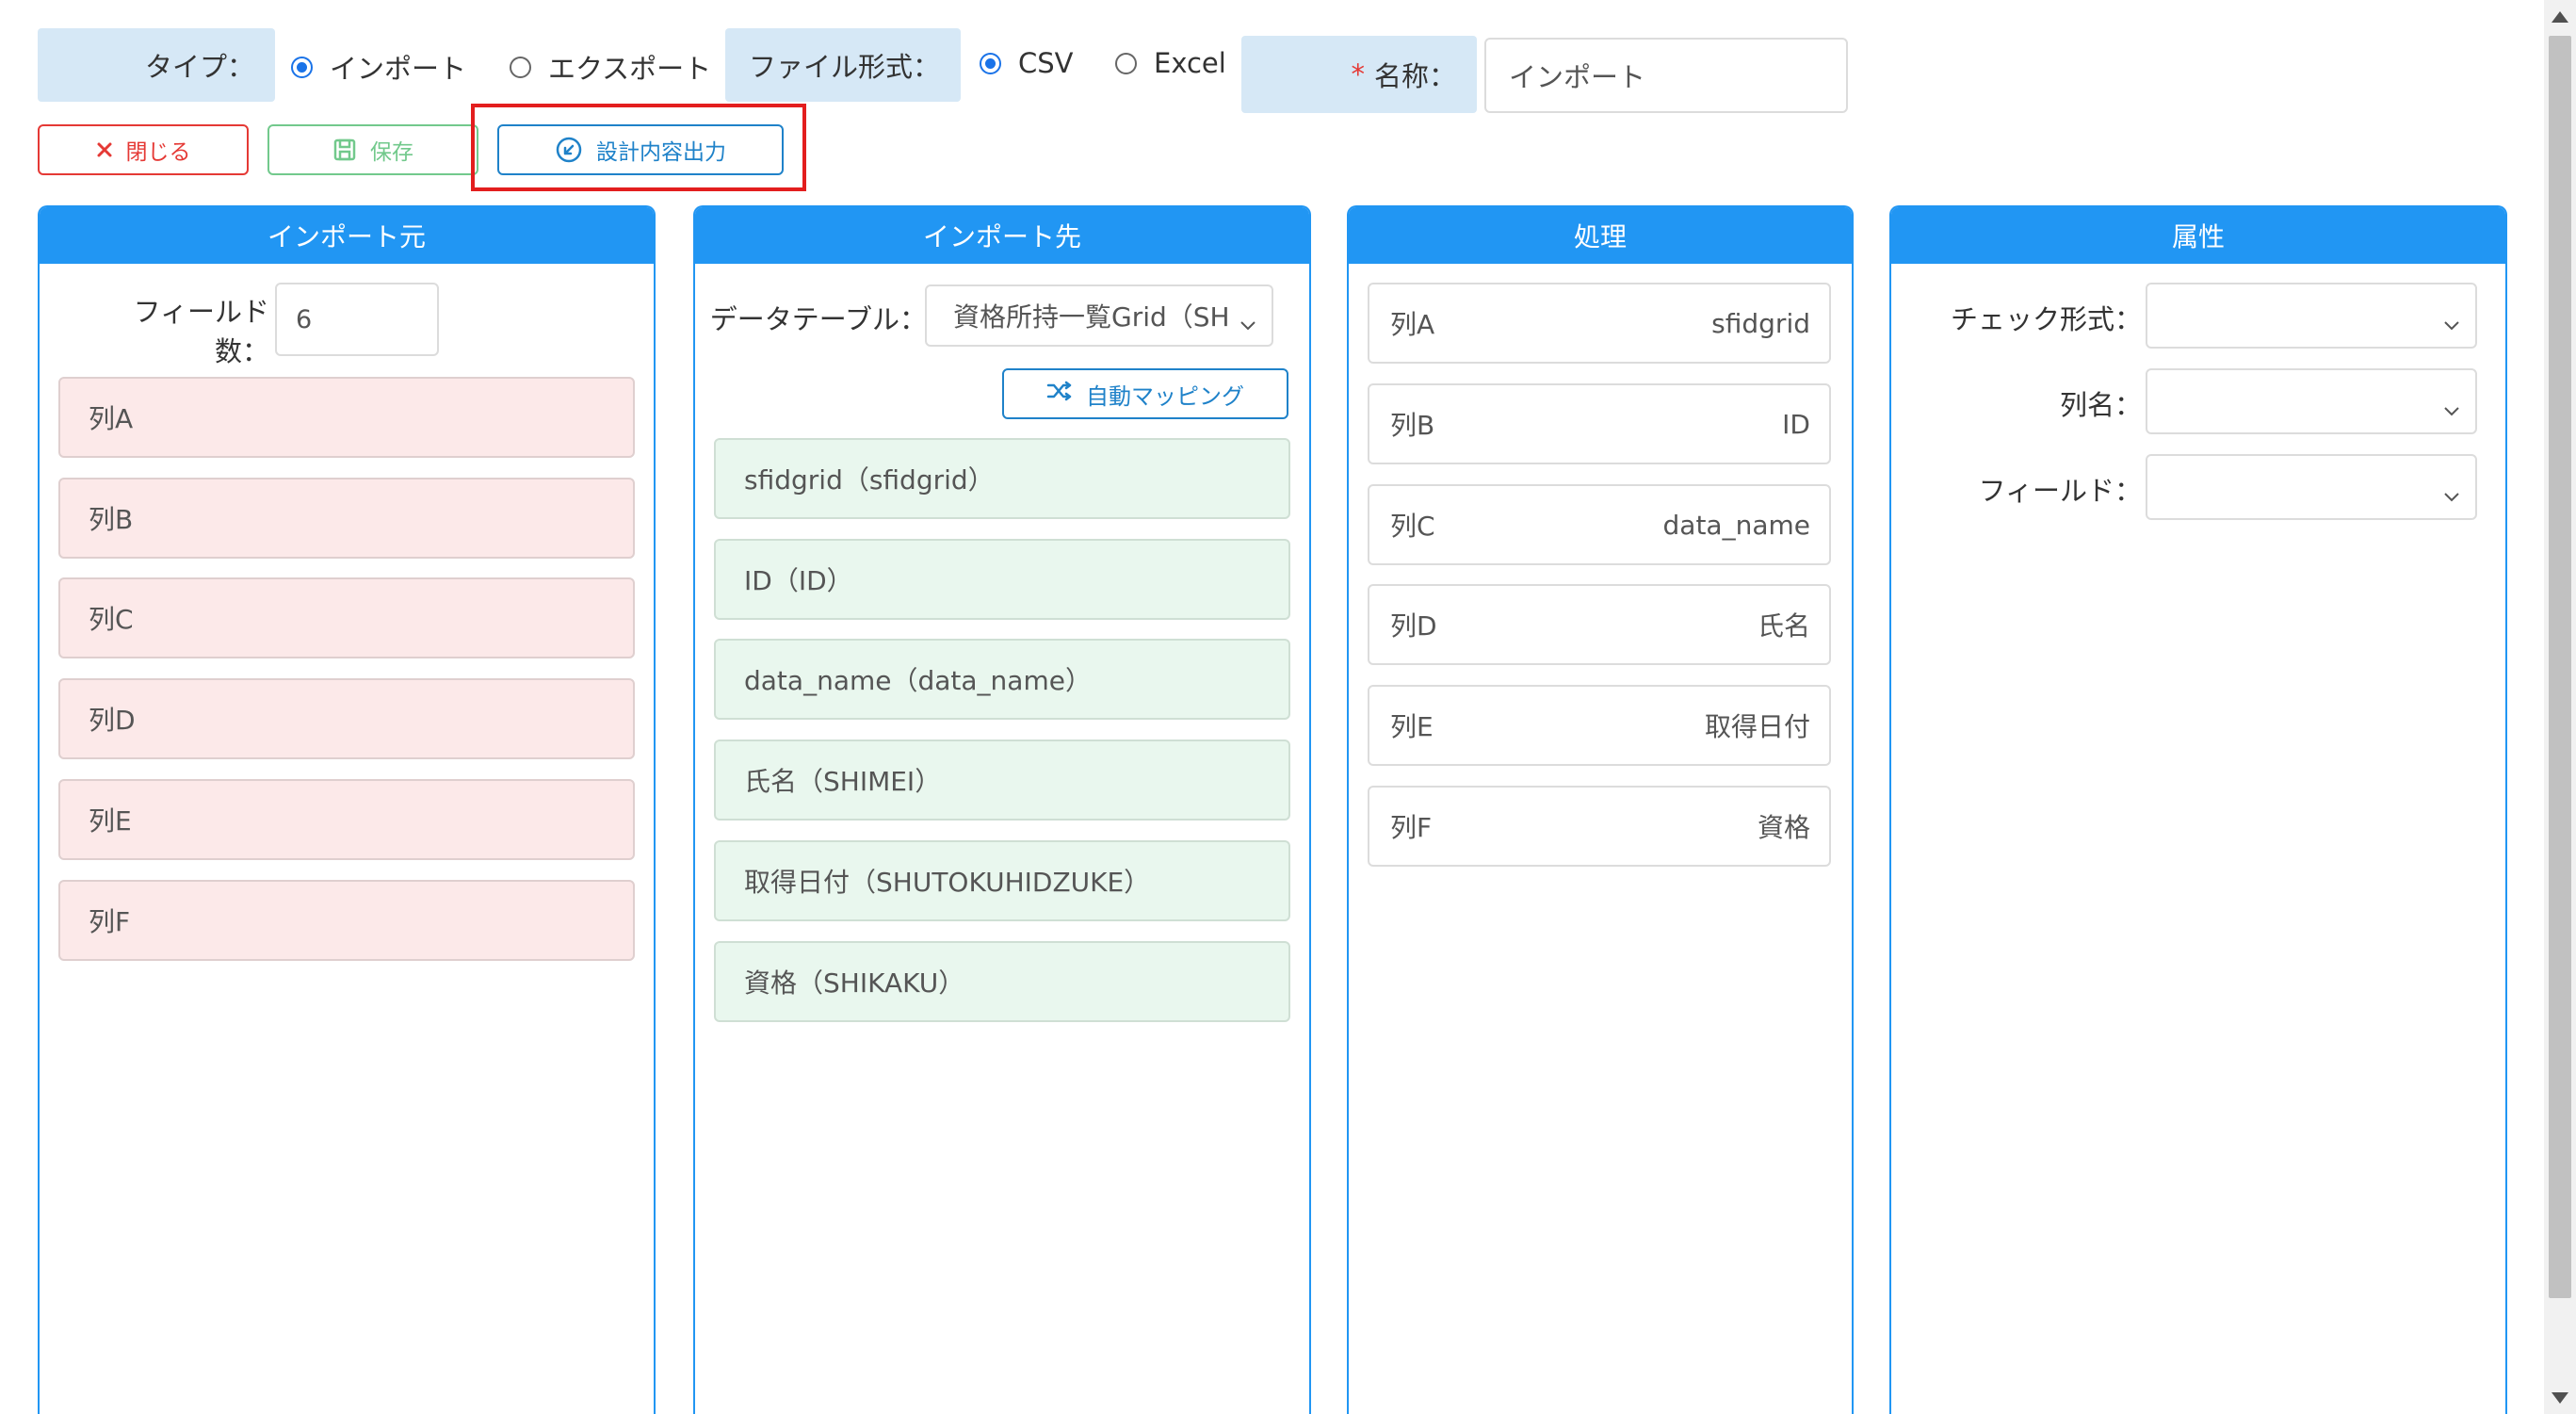 This screenshot has height=1414, width=2576. I want to click on process-row-field: 氏名, so click(1783, 626).